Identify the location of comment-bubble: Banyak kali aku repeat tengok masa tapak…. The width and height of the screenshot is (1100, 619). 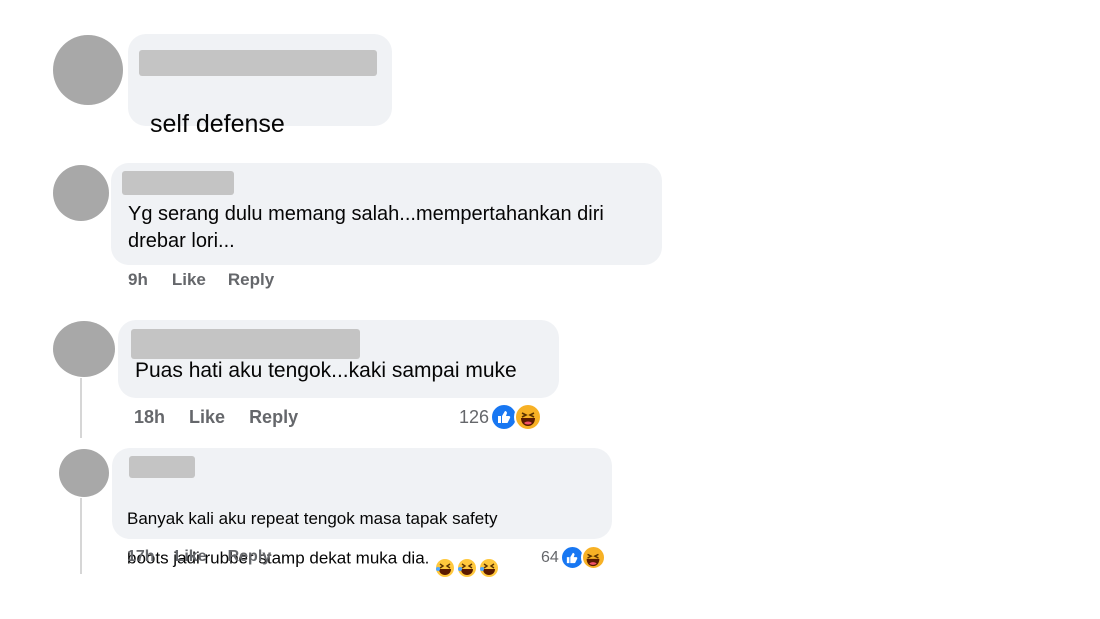
(362, 512).